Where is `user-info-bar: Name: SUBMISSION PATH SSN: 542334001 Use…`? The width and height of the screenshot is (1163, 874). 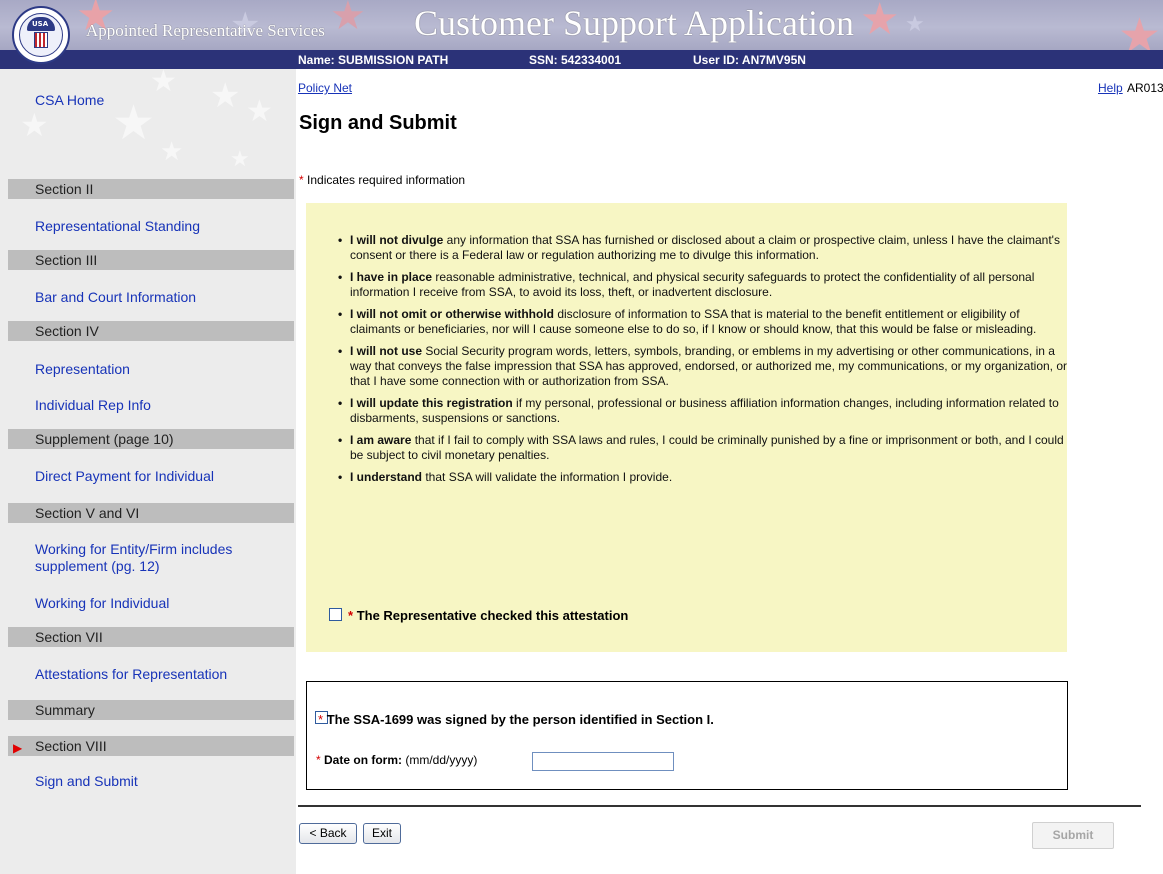 user-info-bar: Name: SUBMISSION PATH SSN: 542334001 Use… is located at coordinates (581, 59).